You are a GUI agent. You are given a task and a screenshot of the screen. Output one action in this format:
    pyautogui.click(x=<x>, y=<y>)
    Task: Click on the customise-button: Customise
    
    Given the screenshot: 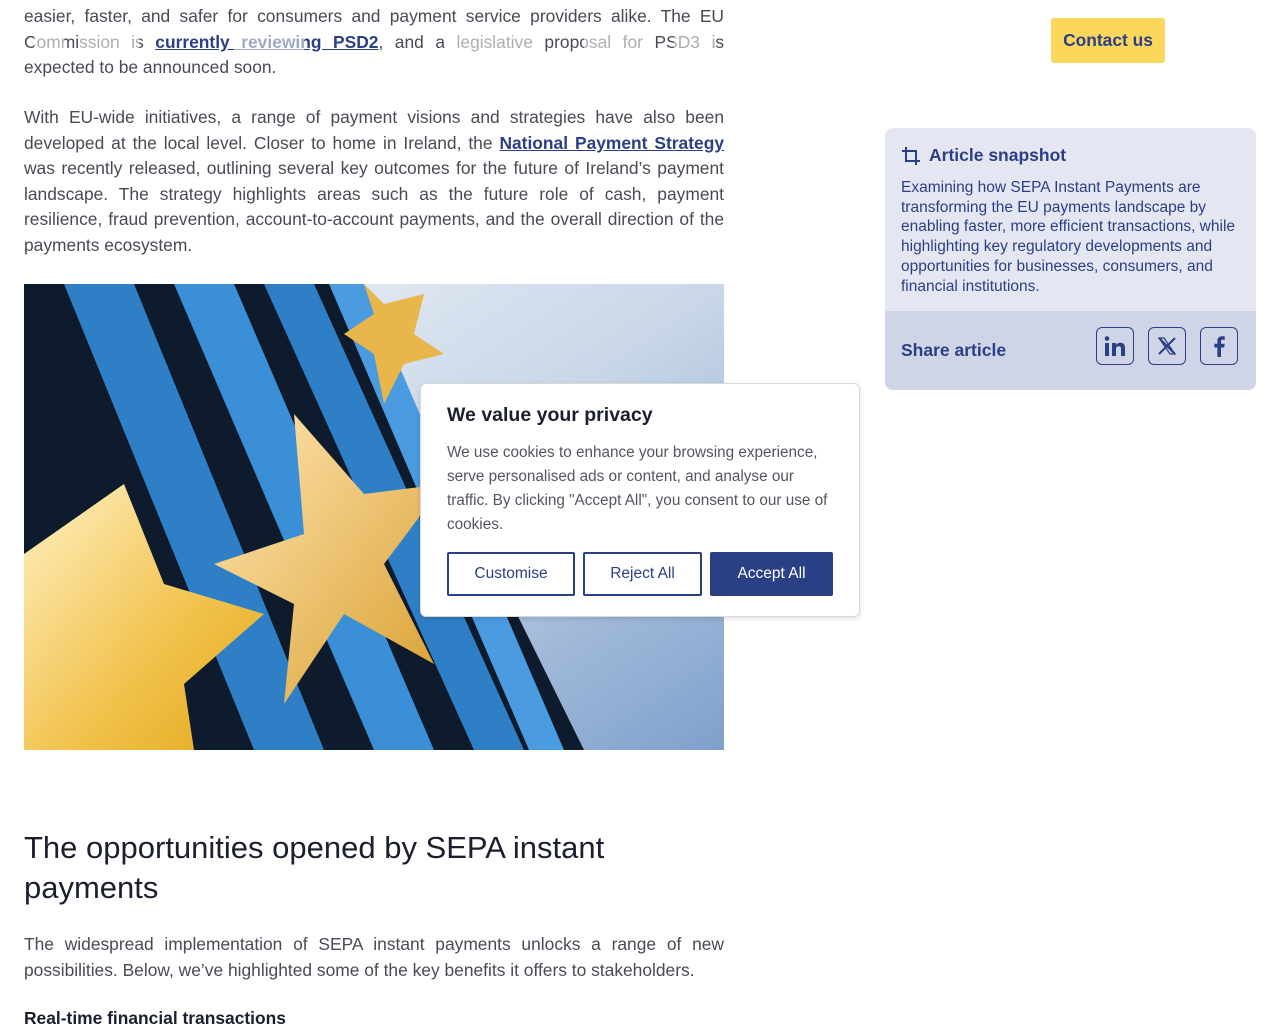 What is the action you would take?
    pyautogui.click(x=511, y=574)
    